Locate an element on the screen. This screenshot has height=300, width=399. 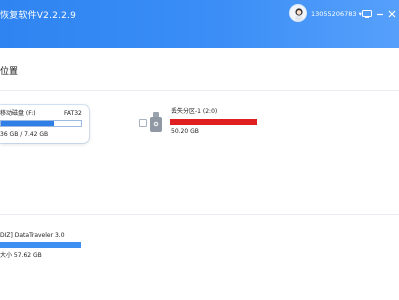
lost-partition-fill is located at coordinates (213, 122).